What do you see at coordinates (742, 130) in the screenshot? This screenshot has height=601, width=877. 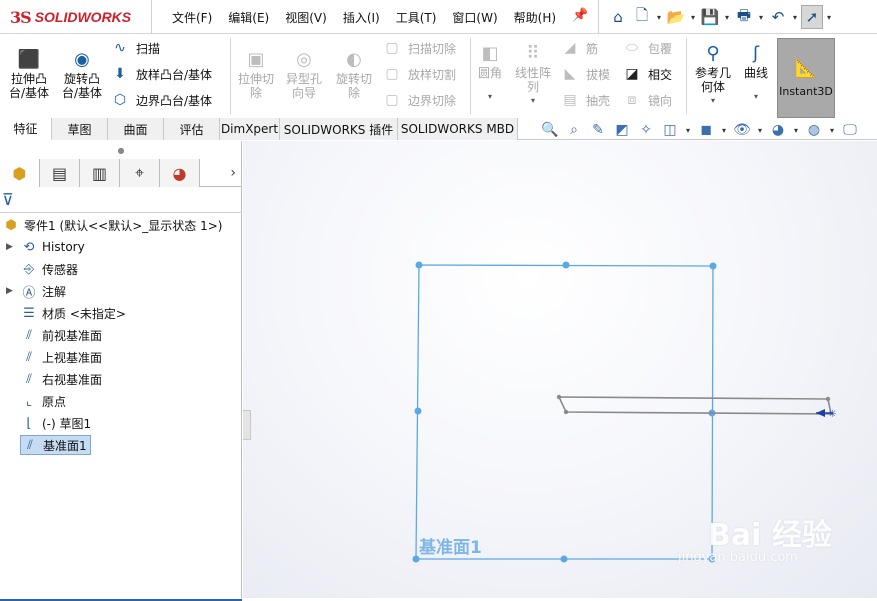 I see `hide-show-items-icon: 👁` at bounding box center [742, 130].